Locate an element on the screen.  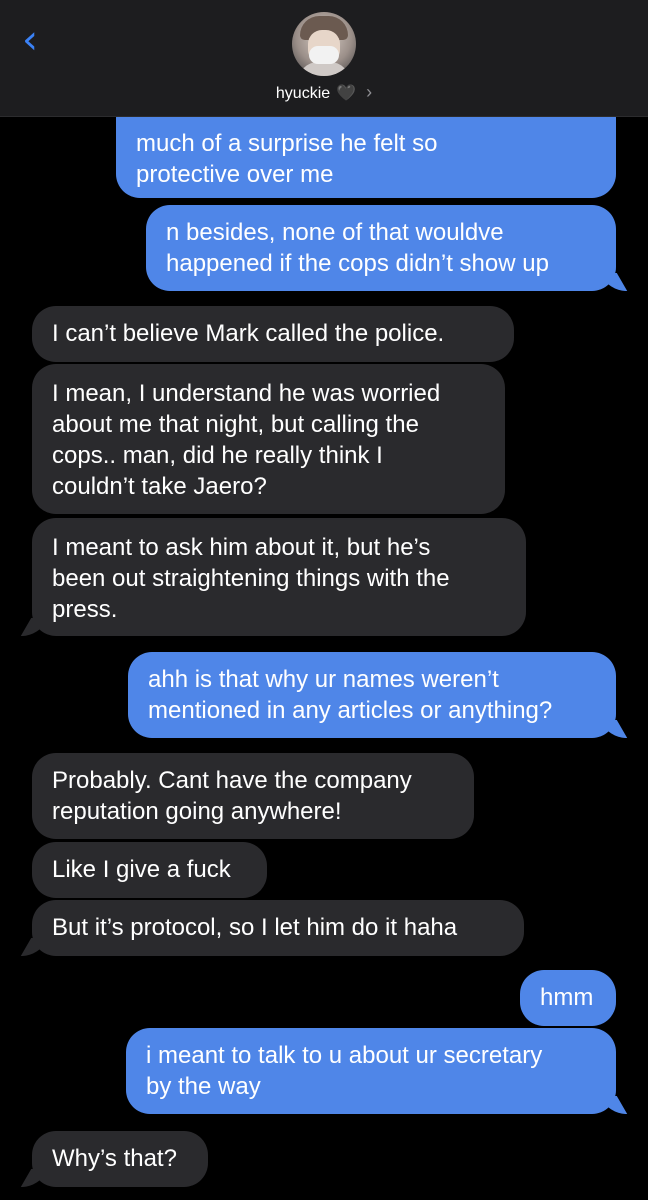
message-line: by the way is located at coordinates (203, 1086).